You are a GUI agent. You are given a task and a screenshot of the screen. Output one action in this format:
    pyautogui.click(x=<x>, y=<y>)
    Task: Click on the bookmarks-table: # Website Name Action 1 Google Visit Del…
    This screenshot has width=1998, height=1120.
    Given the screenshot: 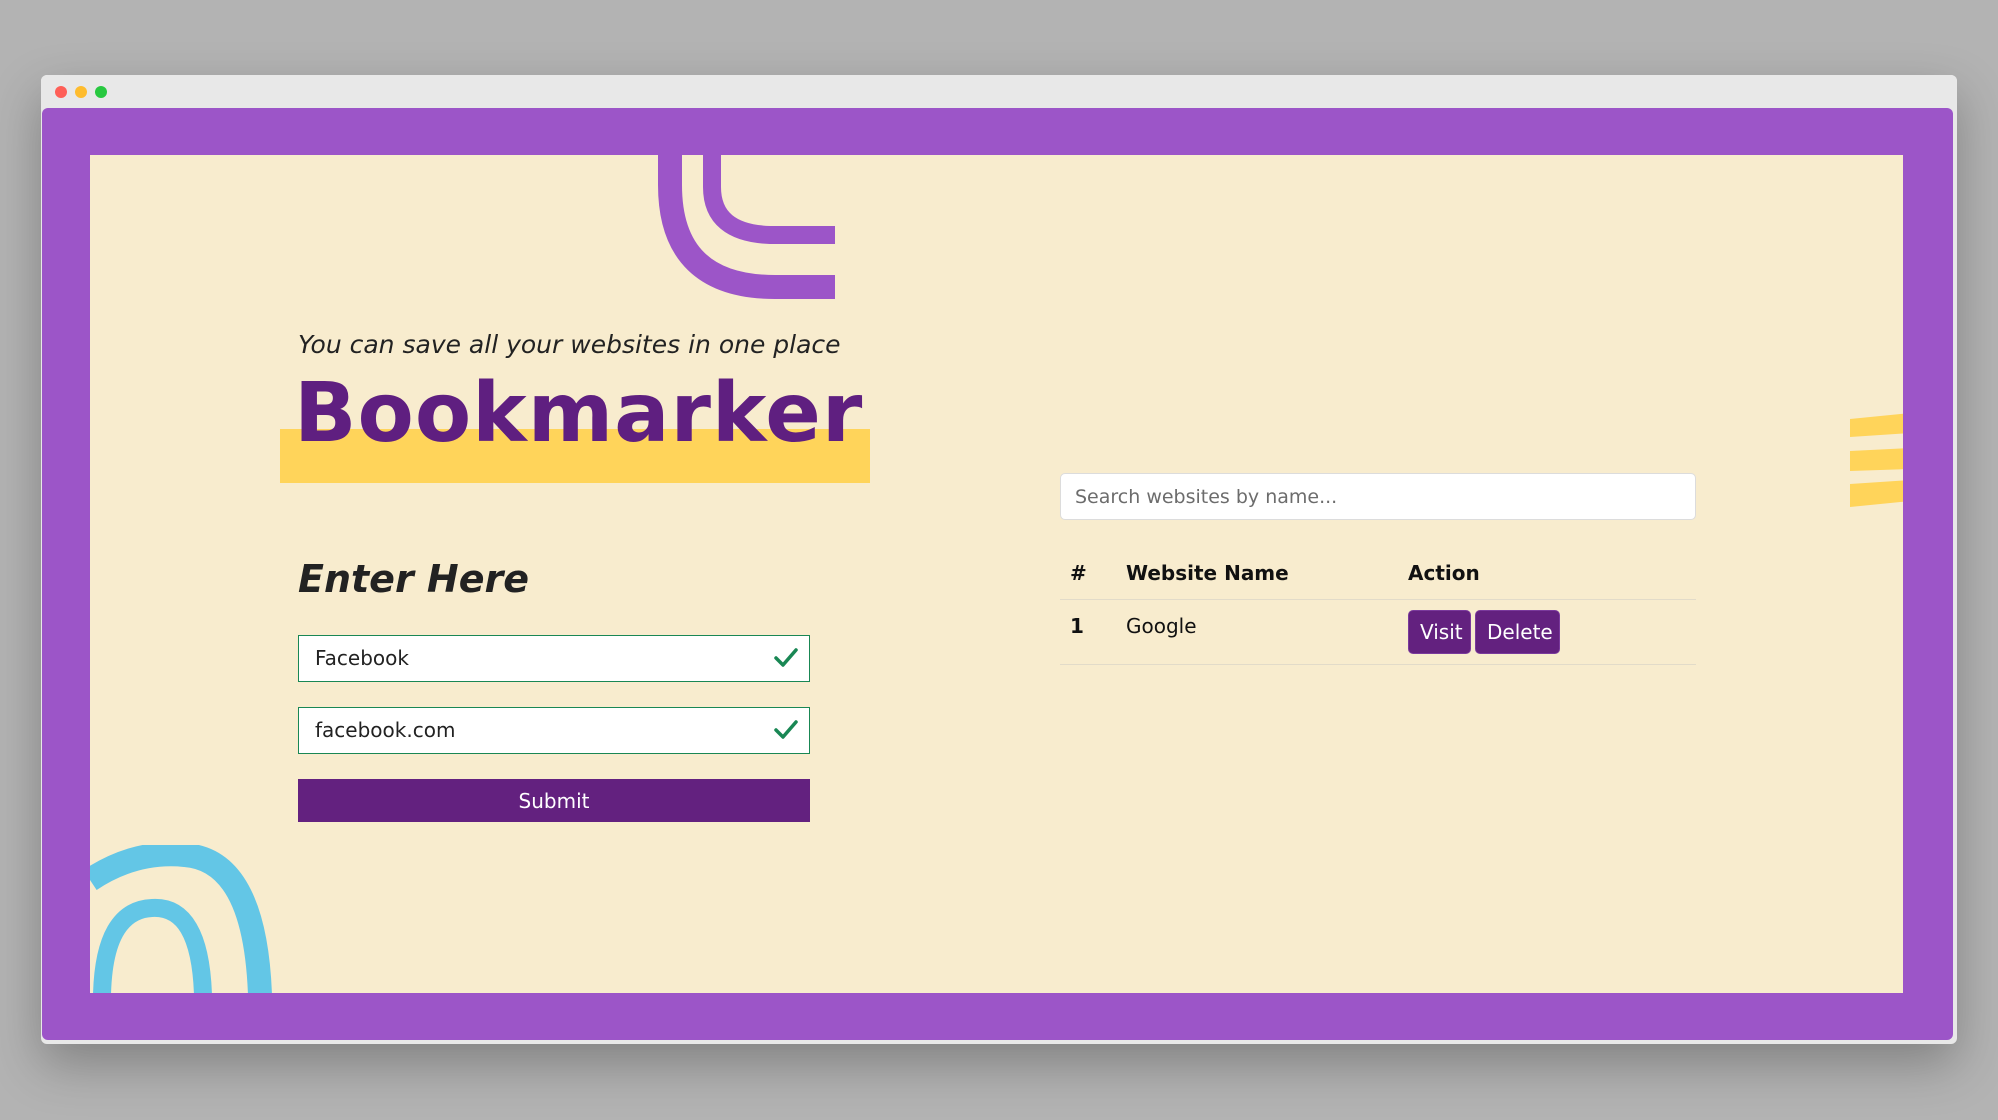 What is the action you would take?
    pyautogui.click(x=1378, y=606)
    